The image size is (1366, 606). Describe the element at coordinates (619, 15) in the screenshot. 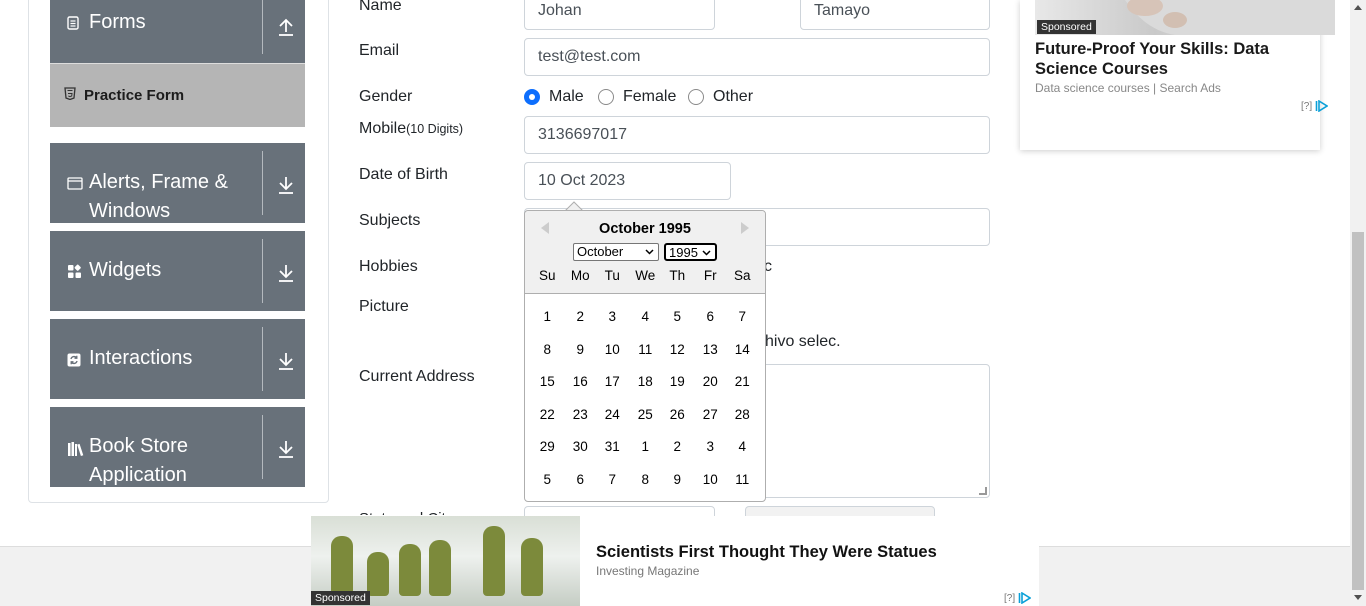

I see `first-name-input: Johan` at that location.